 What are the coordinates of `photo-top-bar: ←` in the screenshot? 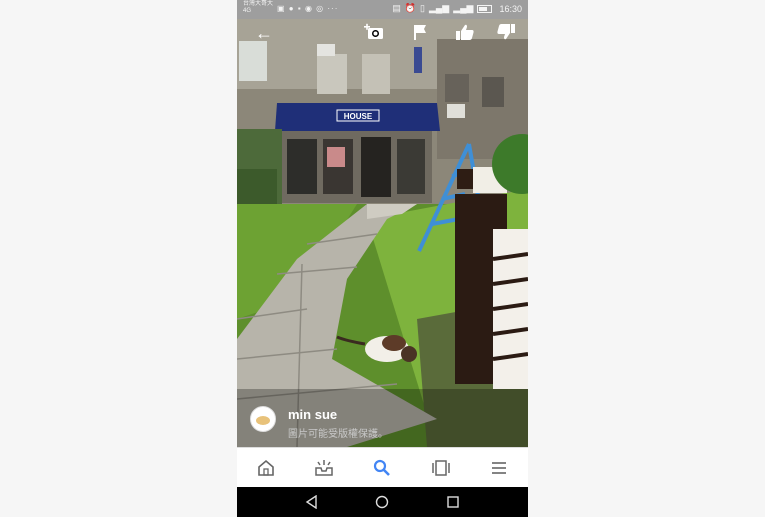 It's located at (382, 33).